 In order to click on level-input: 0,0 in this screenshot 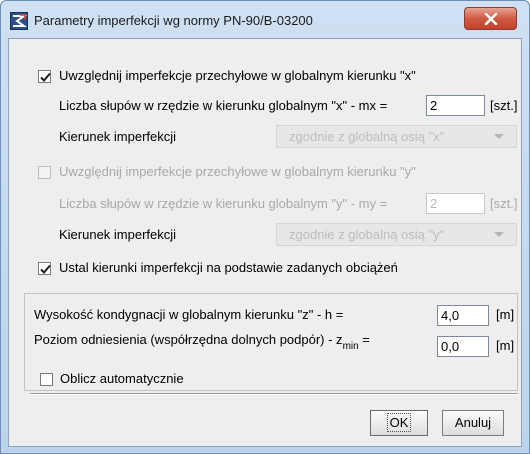, I will do `click(463, 346)`.